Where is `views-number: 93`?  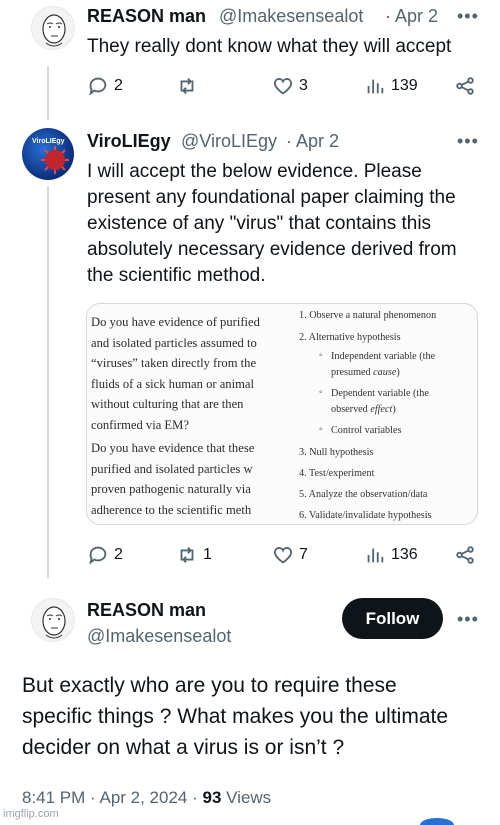 views-number: 93 is located at coordinates (212, 797).